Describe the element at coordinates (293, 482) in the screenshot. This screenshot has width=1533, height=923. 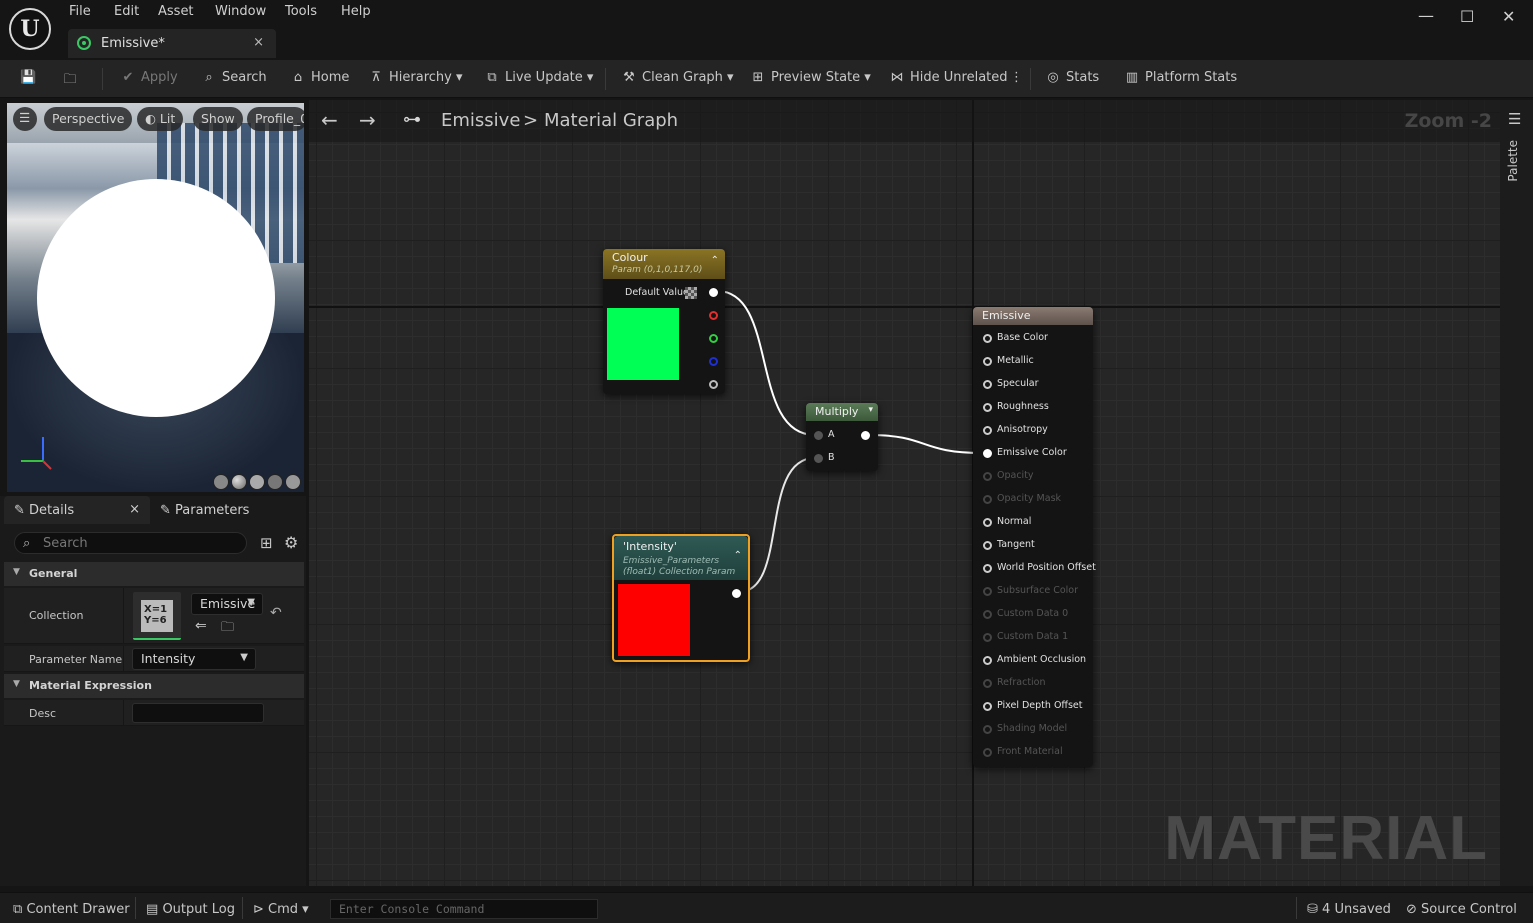
I see `mesh-preview-icon` at that location.